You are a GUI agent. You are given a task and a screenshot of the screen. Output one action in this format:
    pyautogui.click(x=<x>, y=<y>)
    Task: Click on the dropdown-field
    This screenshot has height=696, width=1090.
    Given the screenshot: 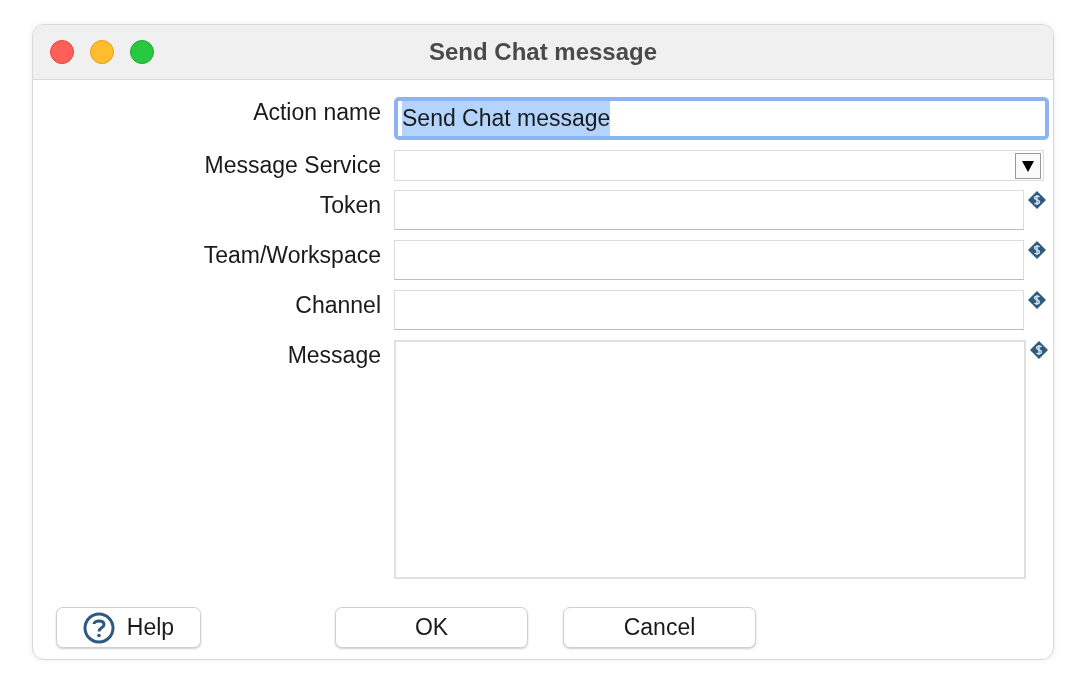 What is the action you would take?
    pyautogui.click(x=719, y=165)
    